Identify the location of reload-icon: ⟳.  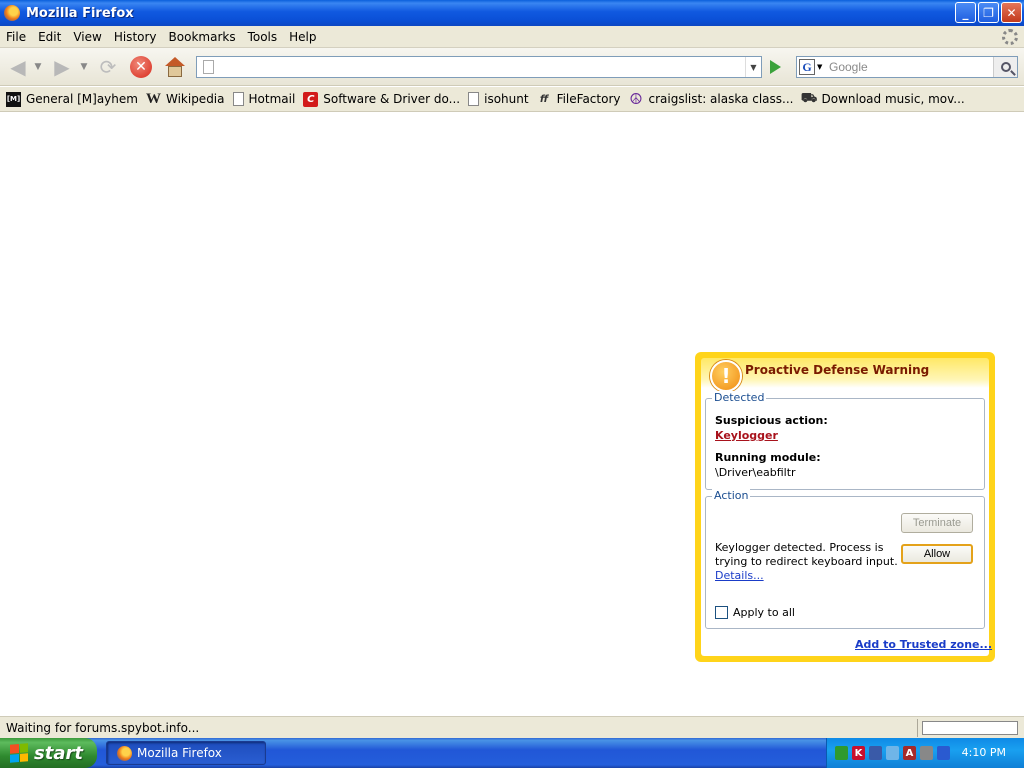
(108, 67).